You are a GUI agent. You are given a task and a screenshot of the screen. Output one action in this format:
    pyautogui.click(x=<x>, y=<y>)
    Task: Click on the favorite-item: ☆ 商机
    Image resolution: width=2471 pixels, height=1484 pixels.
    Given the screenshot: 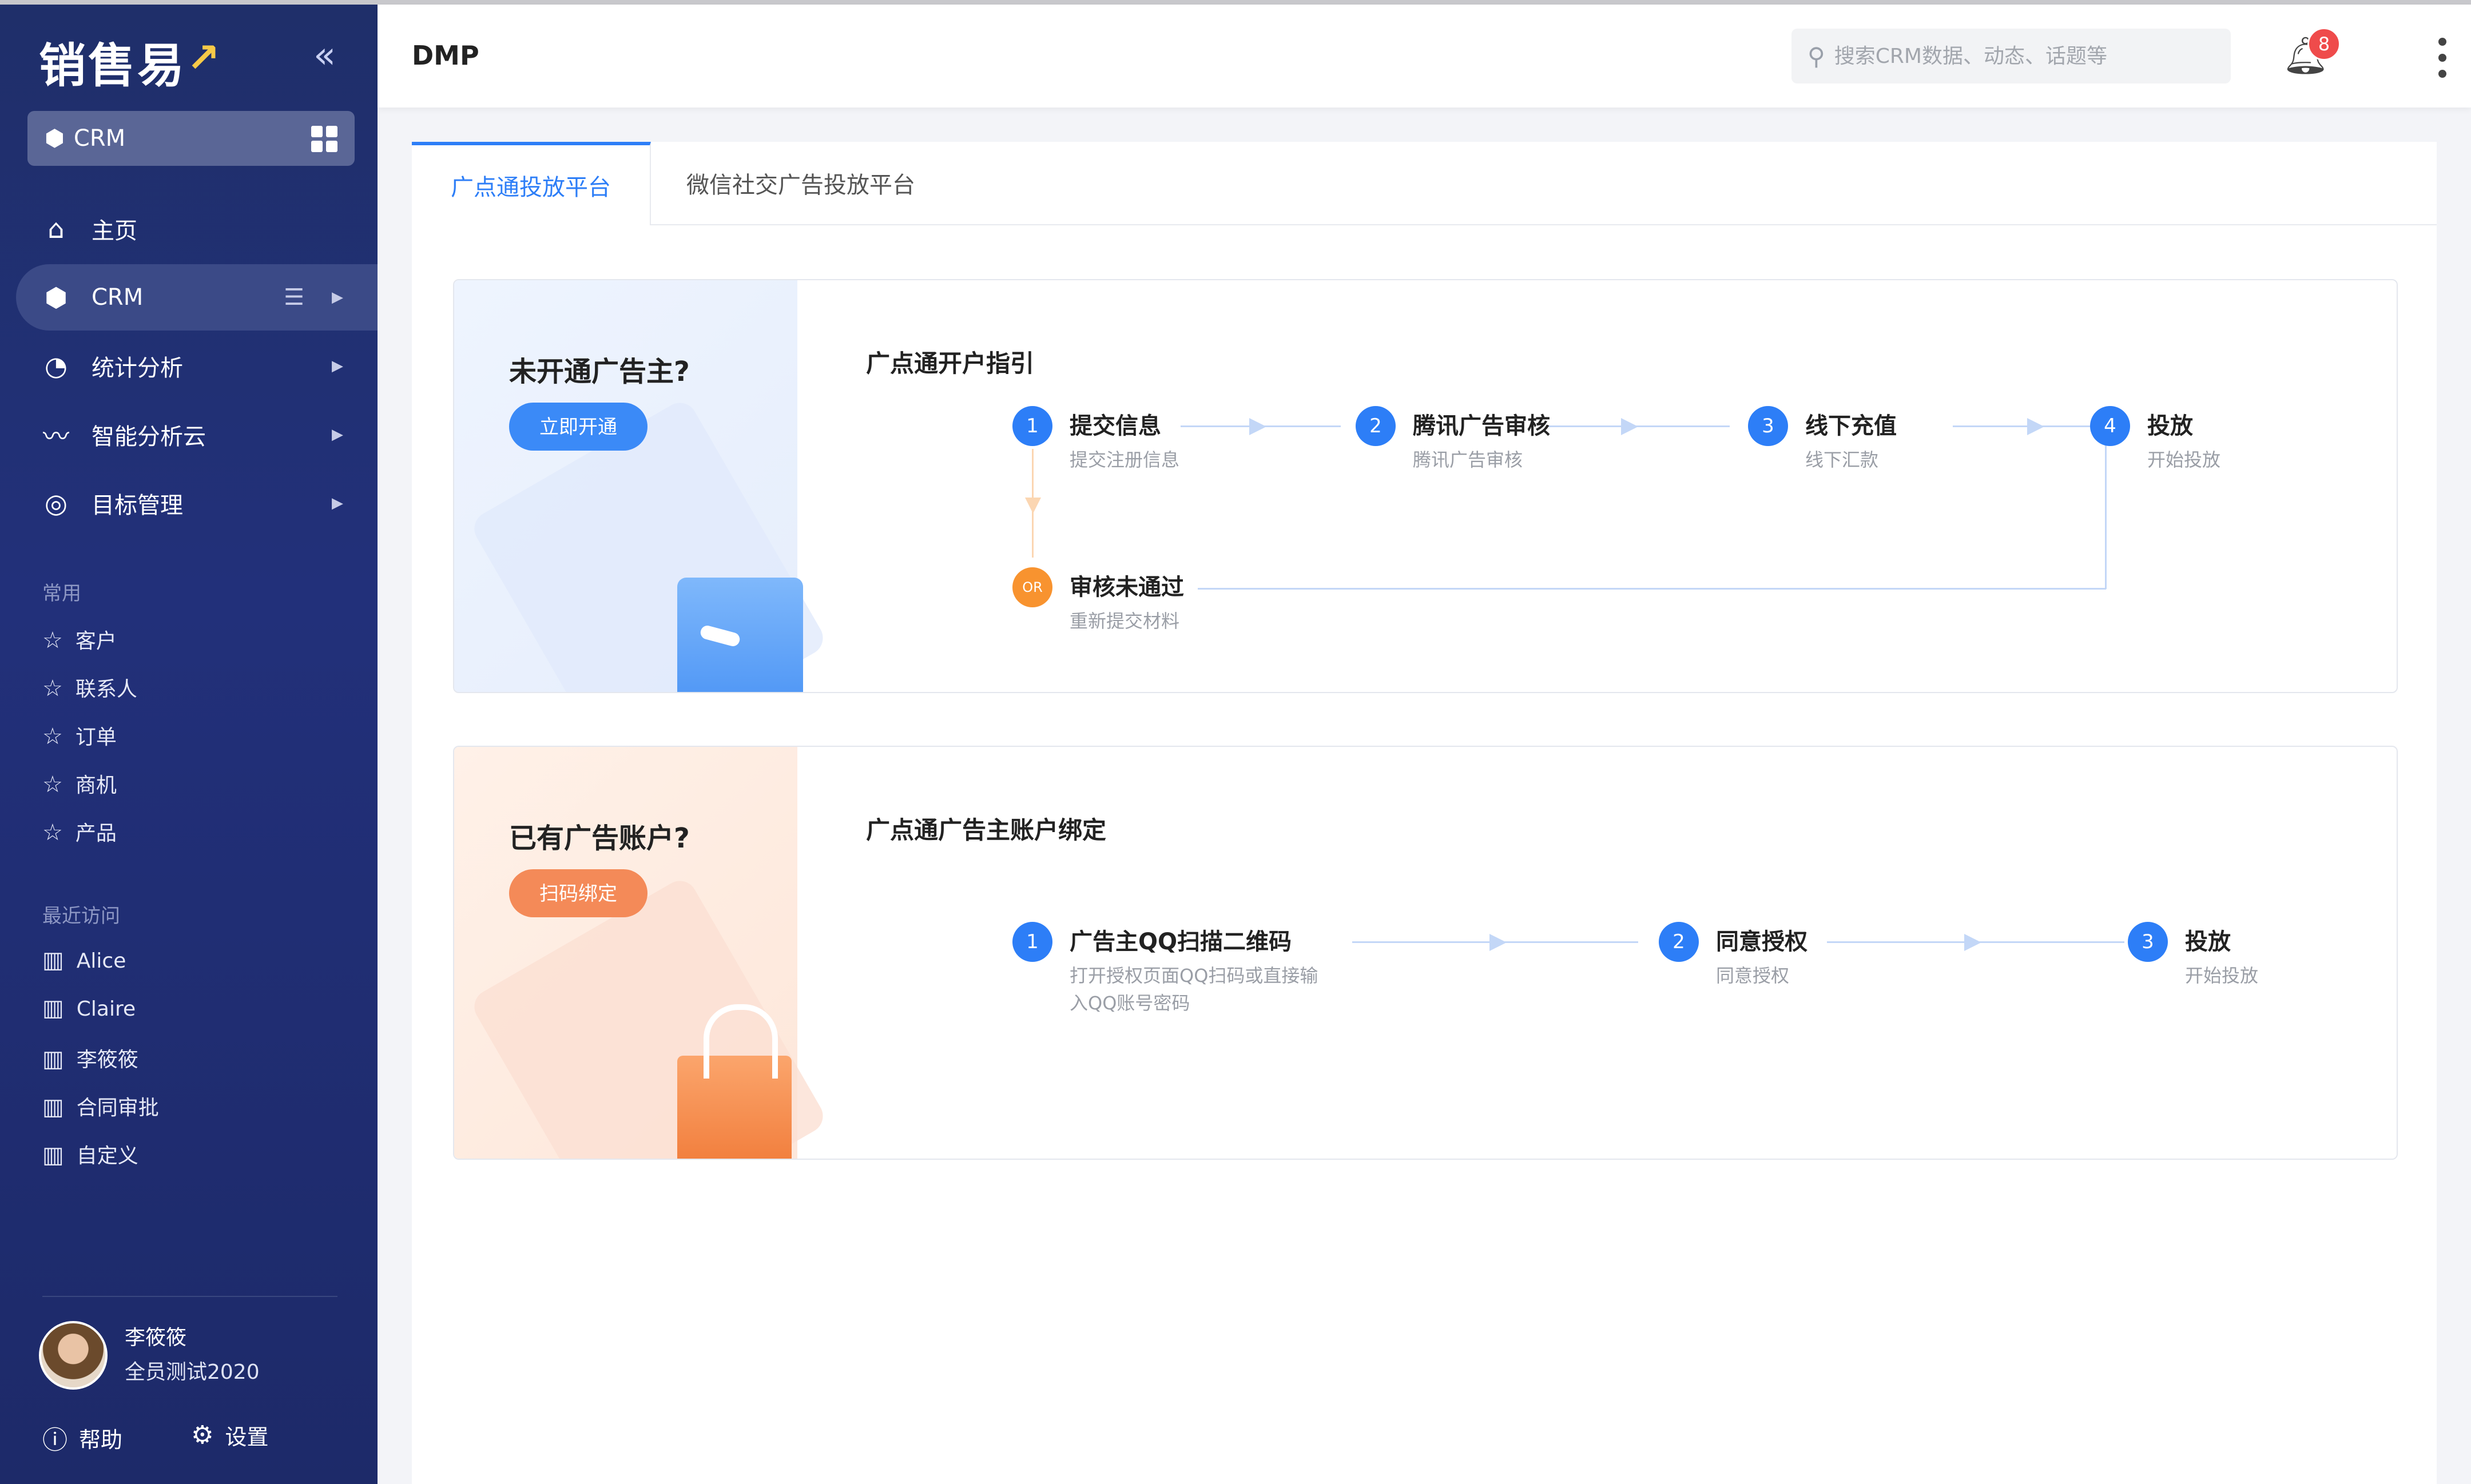 What is the action you would take?
    pyautogui.click(x=79, y=783)
    